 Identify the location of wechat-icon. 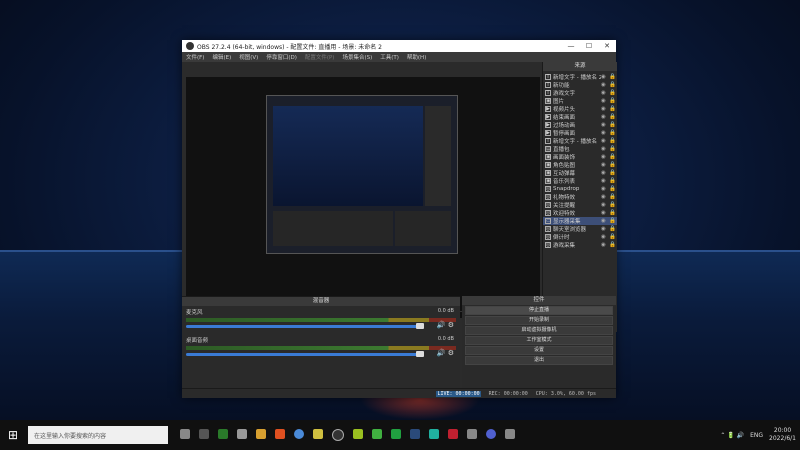
(396, 434).